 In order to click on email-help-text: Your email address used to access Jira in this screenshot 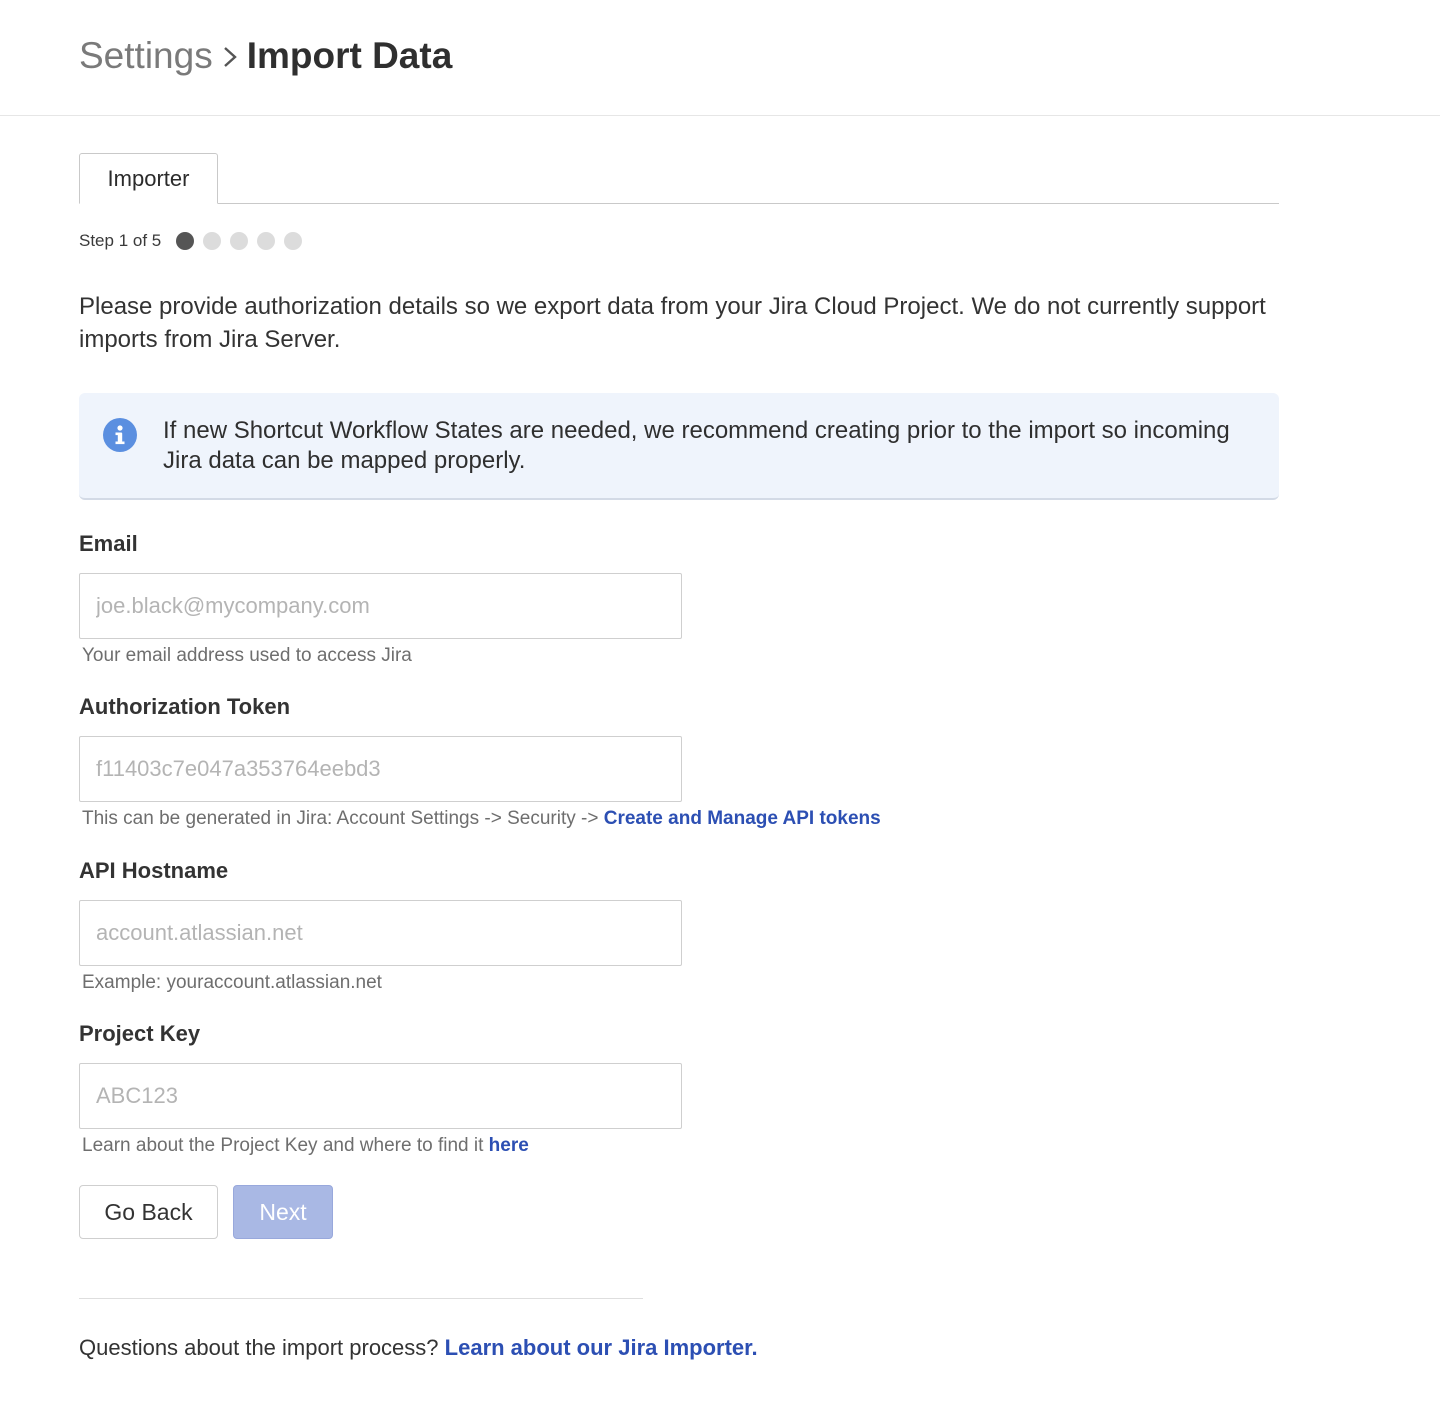, I will do `click(247, 655)`.